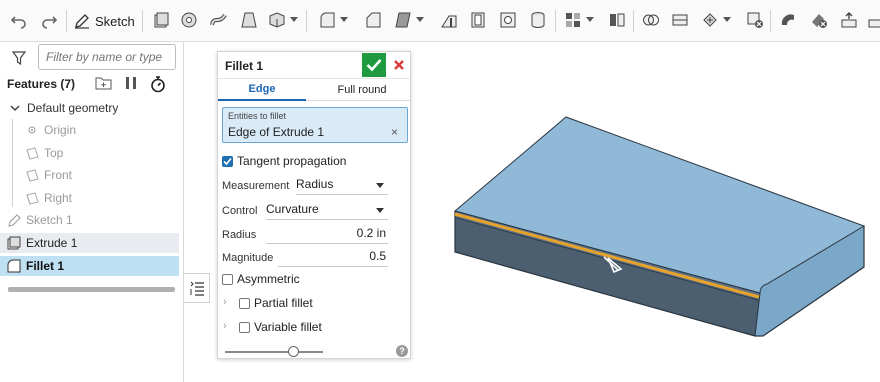  Describe the element at coordinates (374, 65) in the screenshot. I see `accept-button` at that location.